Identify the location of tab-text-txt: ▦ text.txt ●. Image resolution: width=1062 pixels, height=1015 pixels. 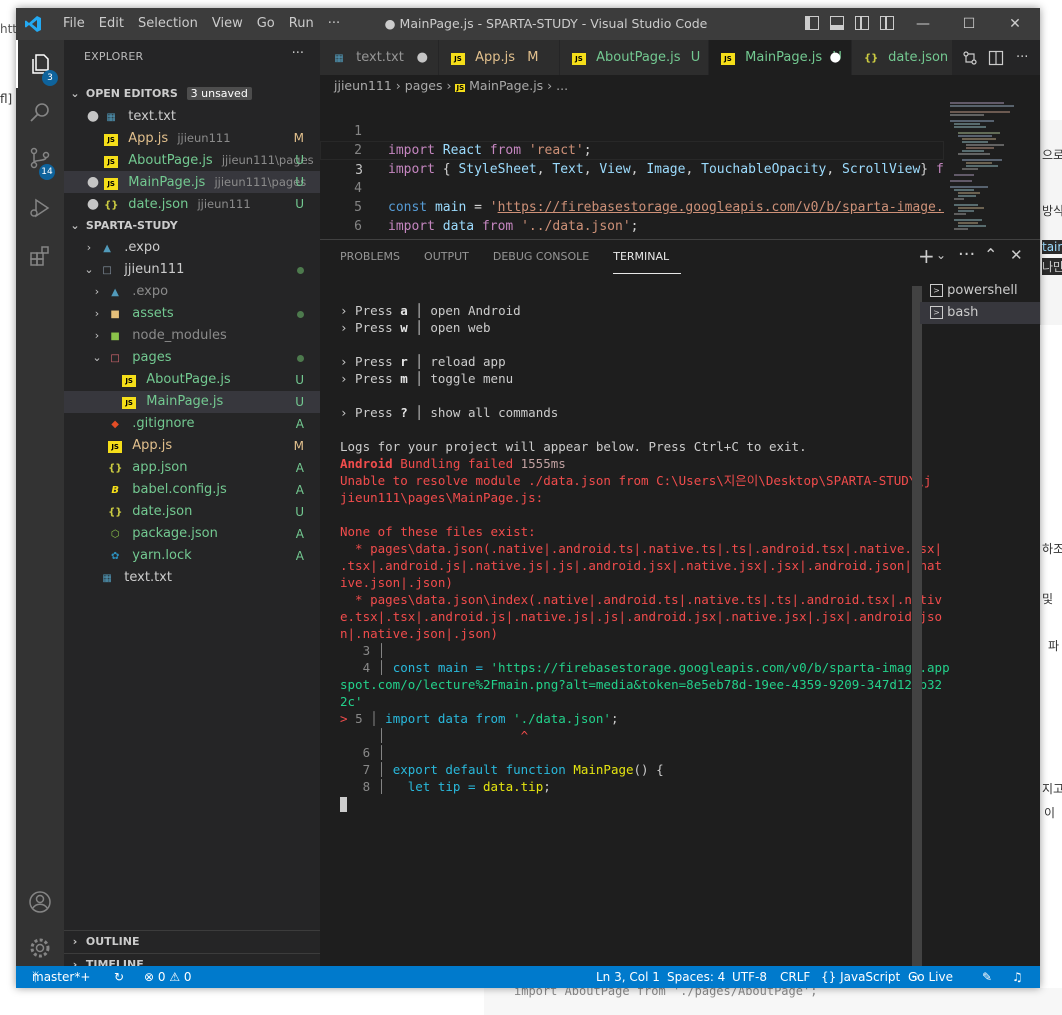
(379, 57).